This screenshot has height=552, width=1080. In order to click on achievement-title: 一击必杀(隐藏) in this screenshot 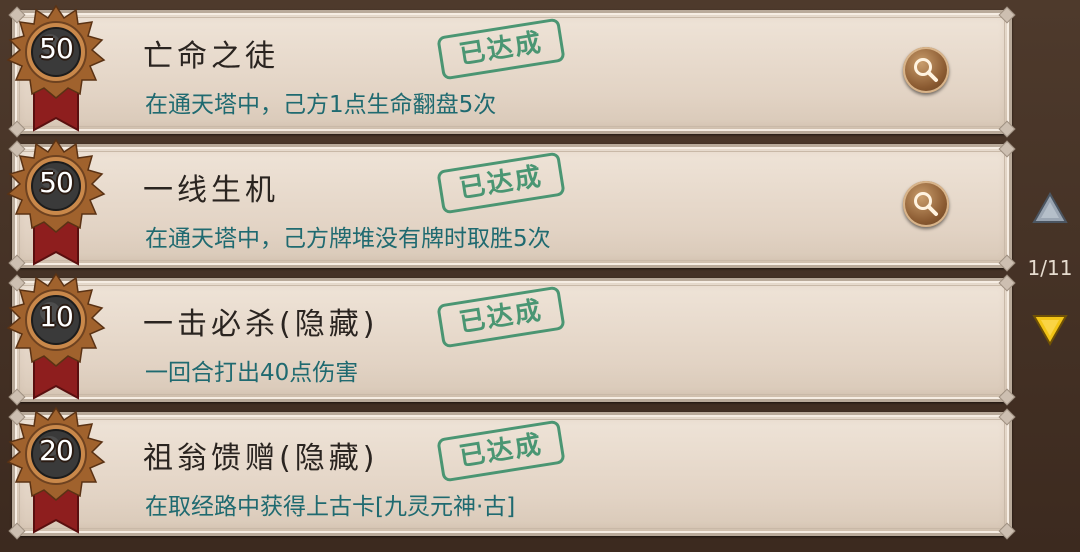, I will do `click(261, 324)`.